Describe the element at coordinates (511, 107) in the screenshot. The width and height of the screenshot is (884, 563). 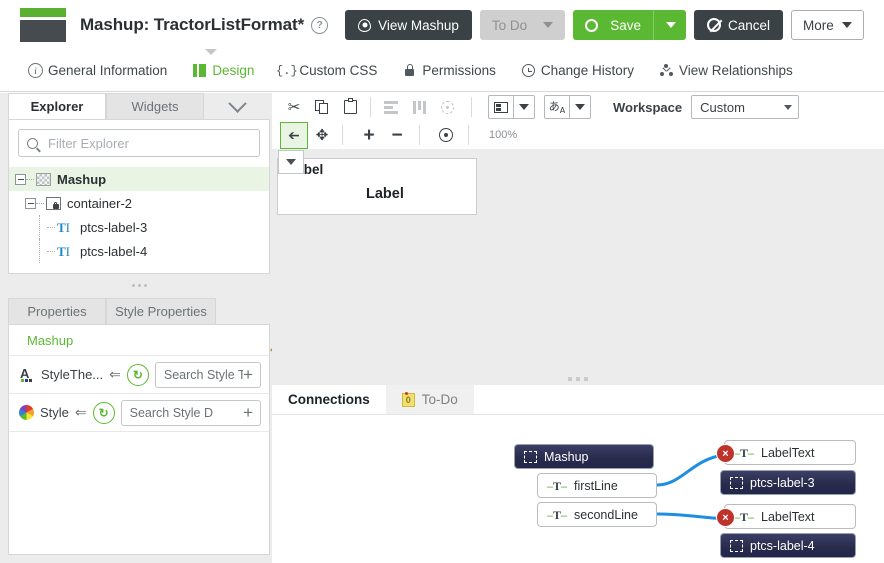
I see `layout-mode-button` at that location.